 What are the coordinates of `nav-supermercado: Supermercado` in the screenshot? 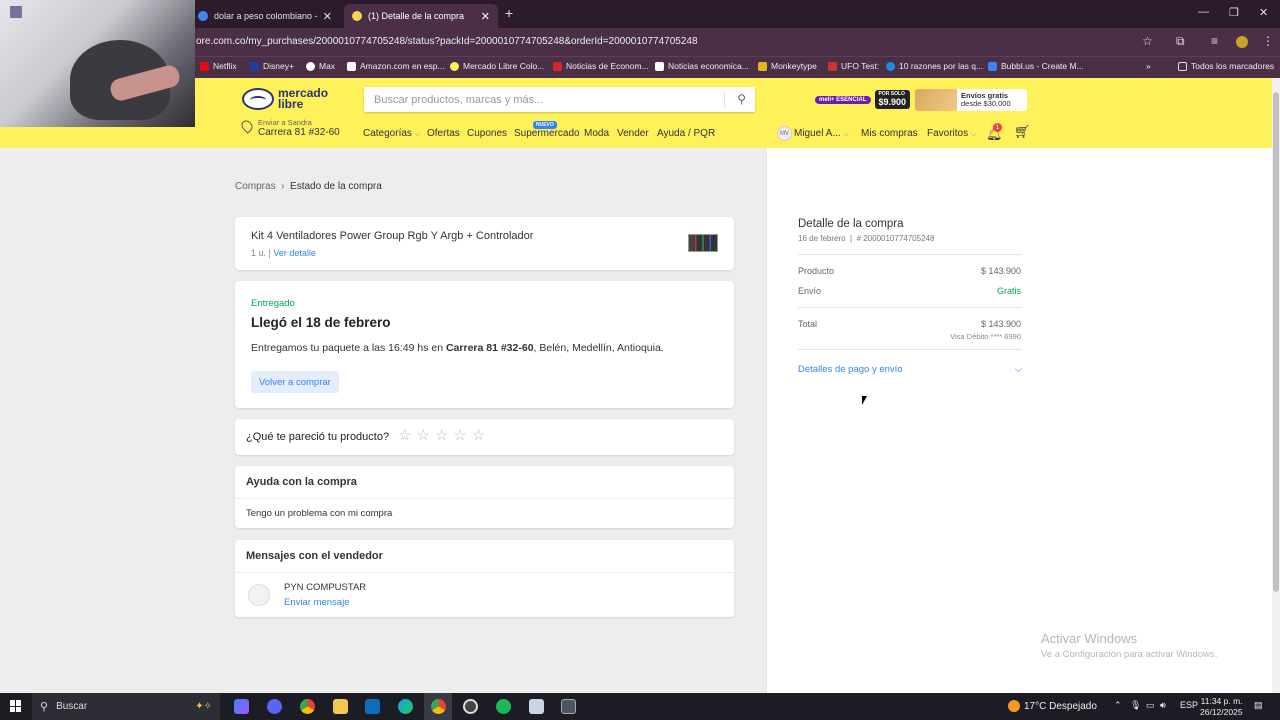 It's located at (547, 133).